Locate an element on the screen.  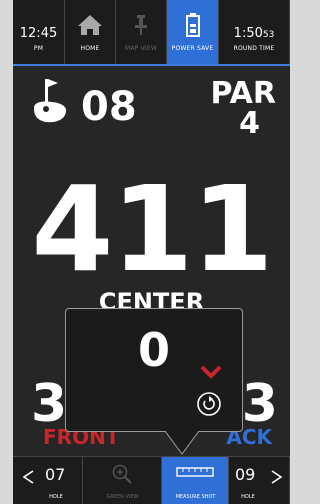
previous-hole-label: HOLE is located at coordinates (56, 497).